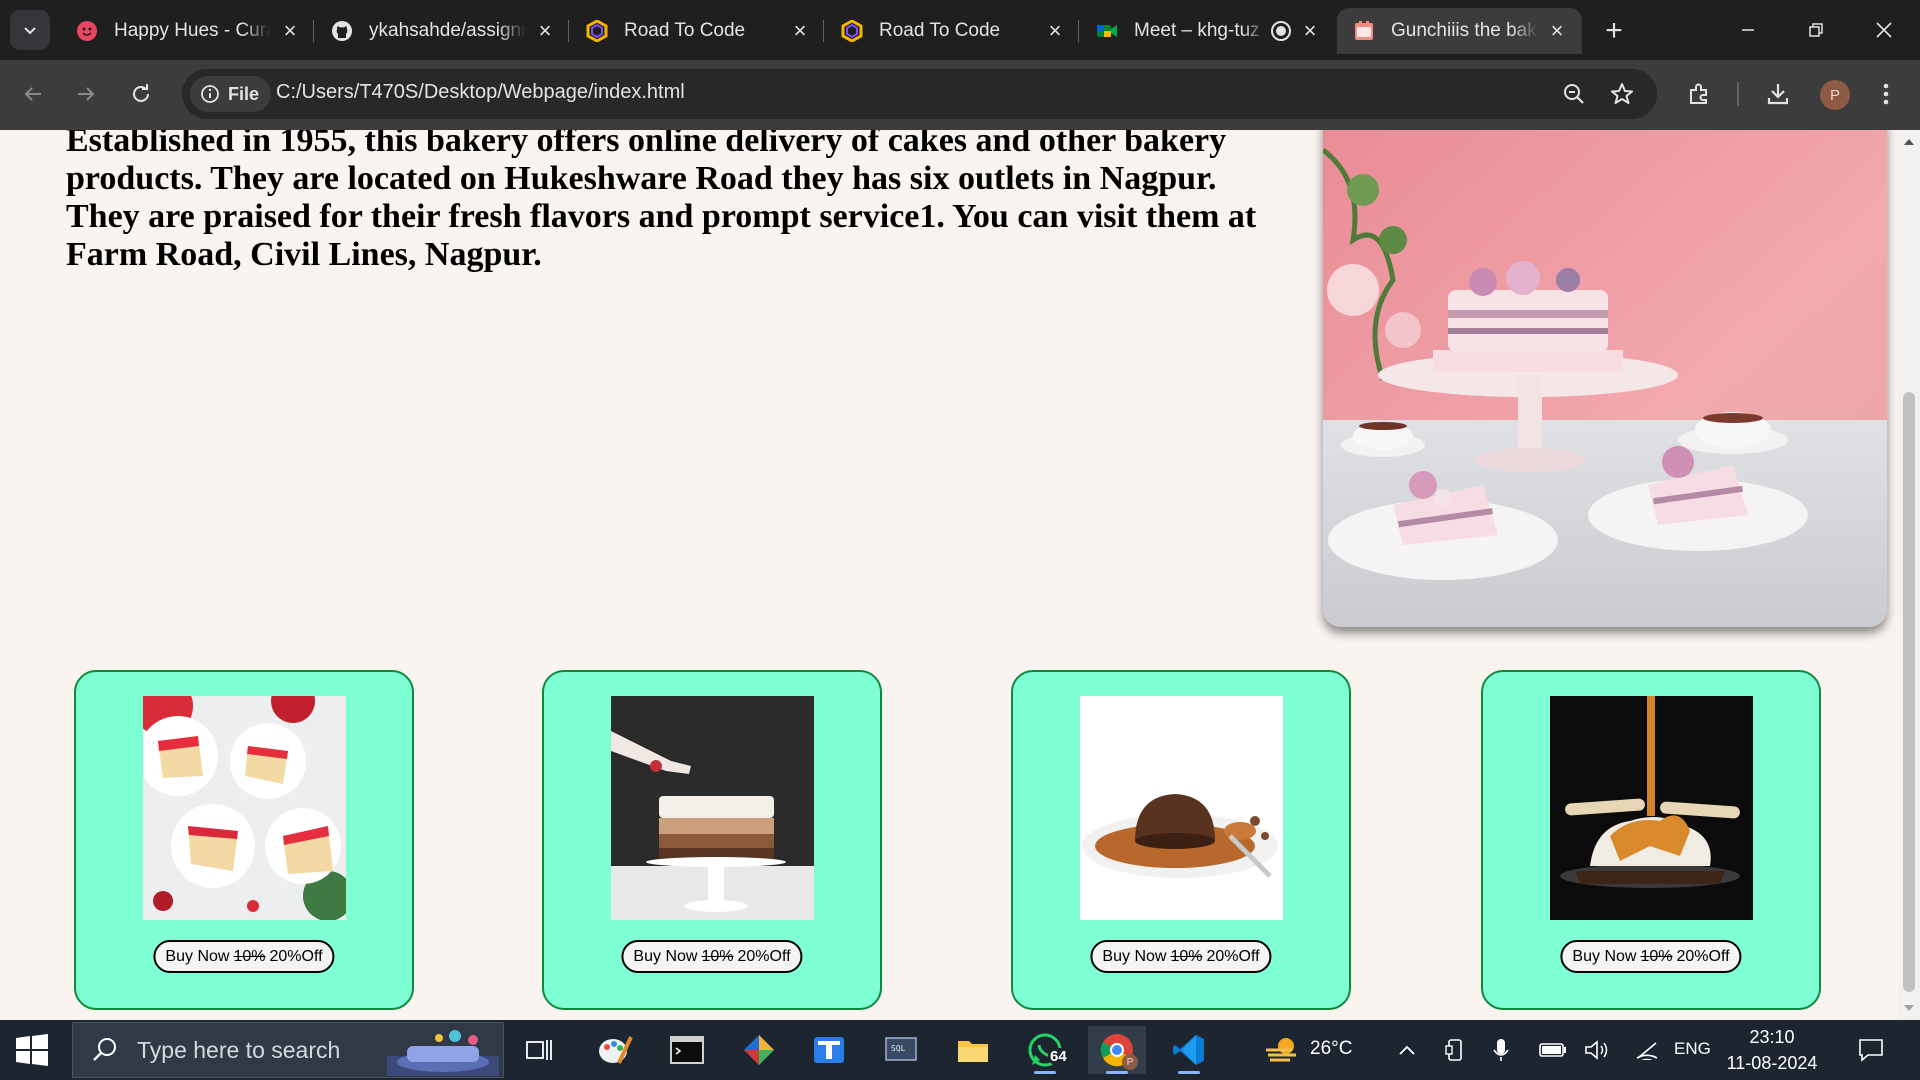 The width and height of the screenshot is (1920, 1080). Describe the element at coordinates (1738, 94) in the screenshot. I see `toolbar-divider` at that location.